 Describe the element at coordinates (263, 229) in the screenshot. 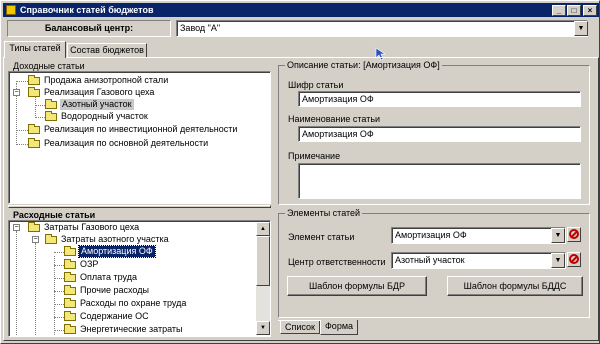

I see `scroll-up-icon: ▲` at that location.